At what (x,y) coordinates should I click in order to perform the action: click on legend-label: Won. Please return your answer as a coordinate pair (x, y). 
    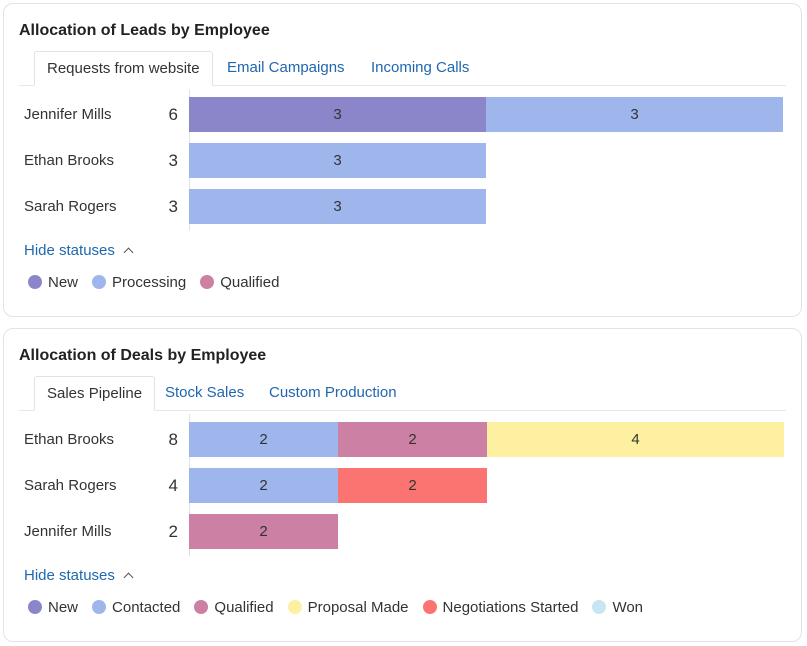
    Looking at the image, I should click on (628, 607).